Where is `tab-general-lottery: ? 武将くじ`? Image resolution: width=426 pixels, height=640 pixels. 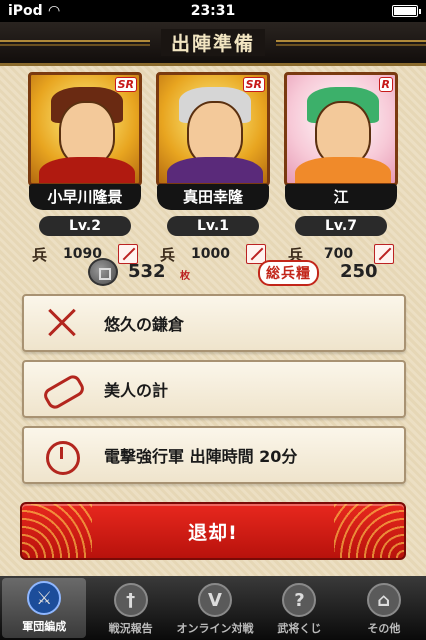 tab-general-lottery: ? 武将くじ is located at coordinates (299, 608).